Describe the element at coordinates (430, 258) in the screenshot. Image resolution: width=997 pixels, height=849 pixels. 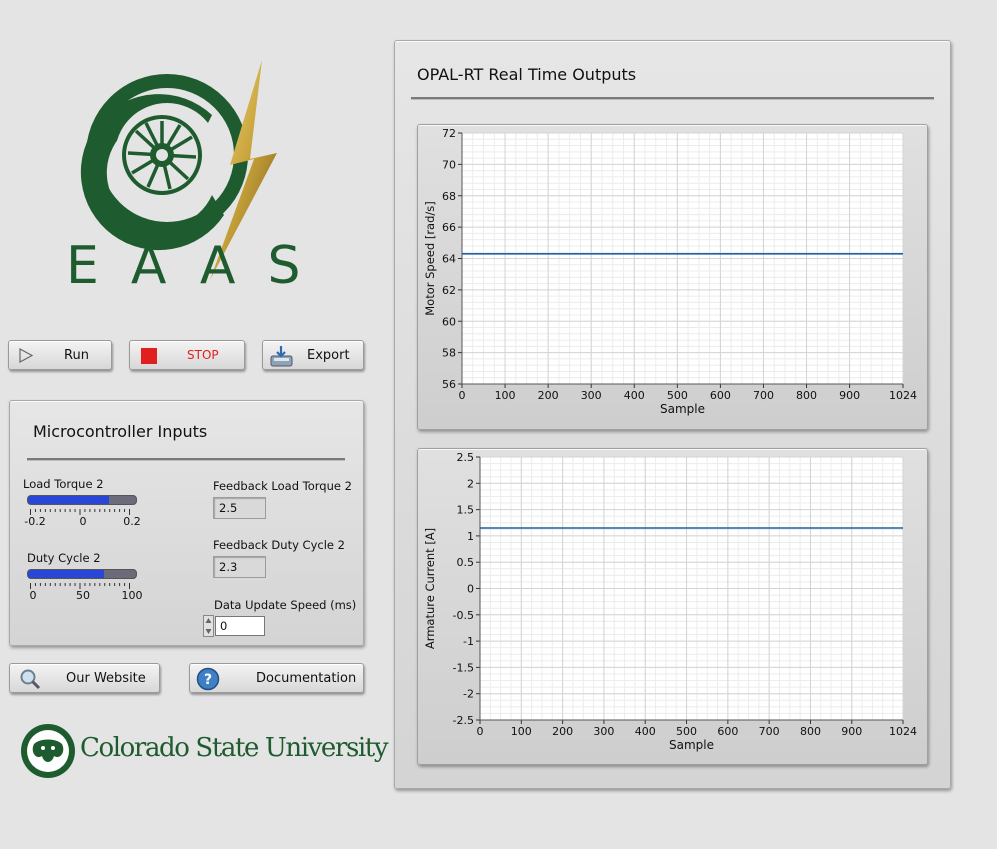
I see `y-axis-label: Motor Speed [rad/s]` at that location.